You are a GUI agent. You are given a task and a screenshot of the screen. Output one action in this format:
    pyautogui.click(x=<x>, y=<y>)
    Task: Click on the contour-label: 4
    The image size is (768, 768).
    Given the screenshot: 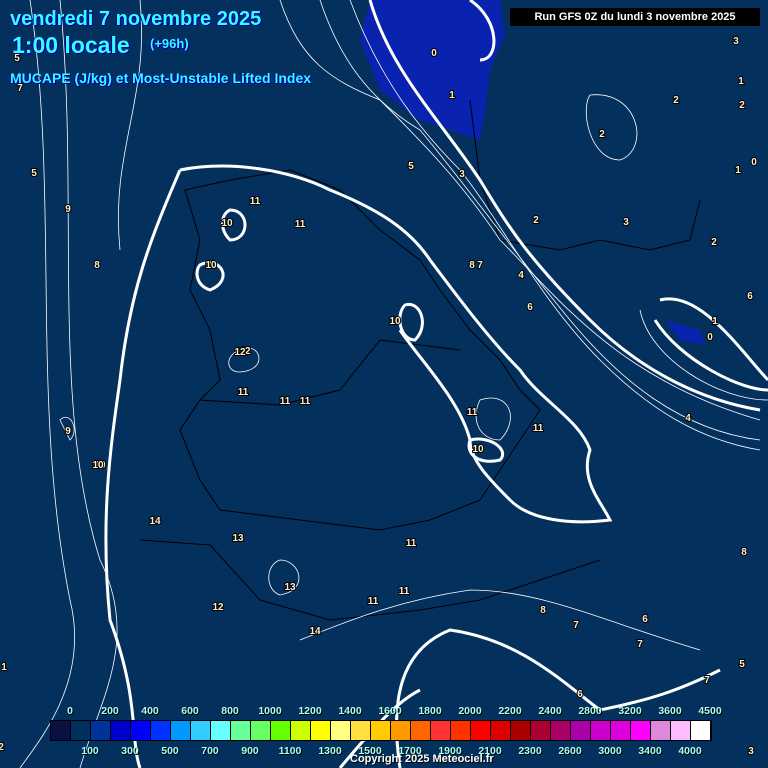 What is the action you would take?
    pyautogui.click(x=521, y=275)
    